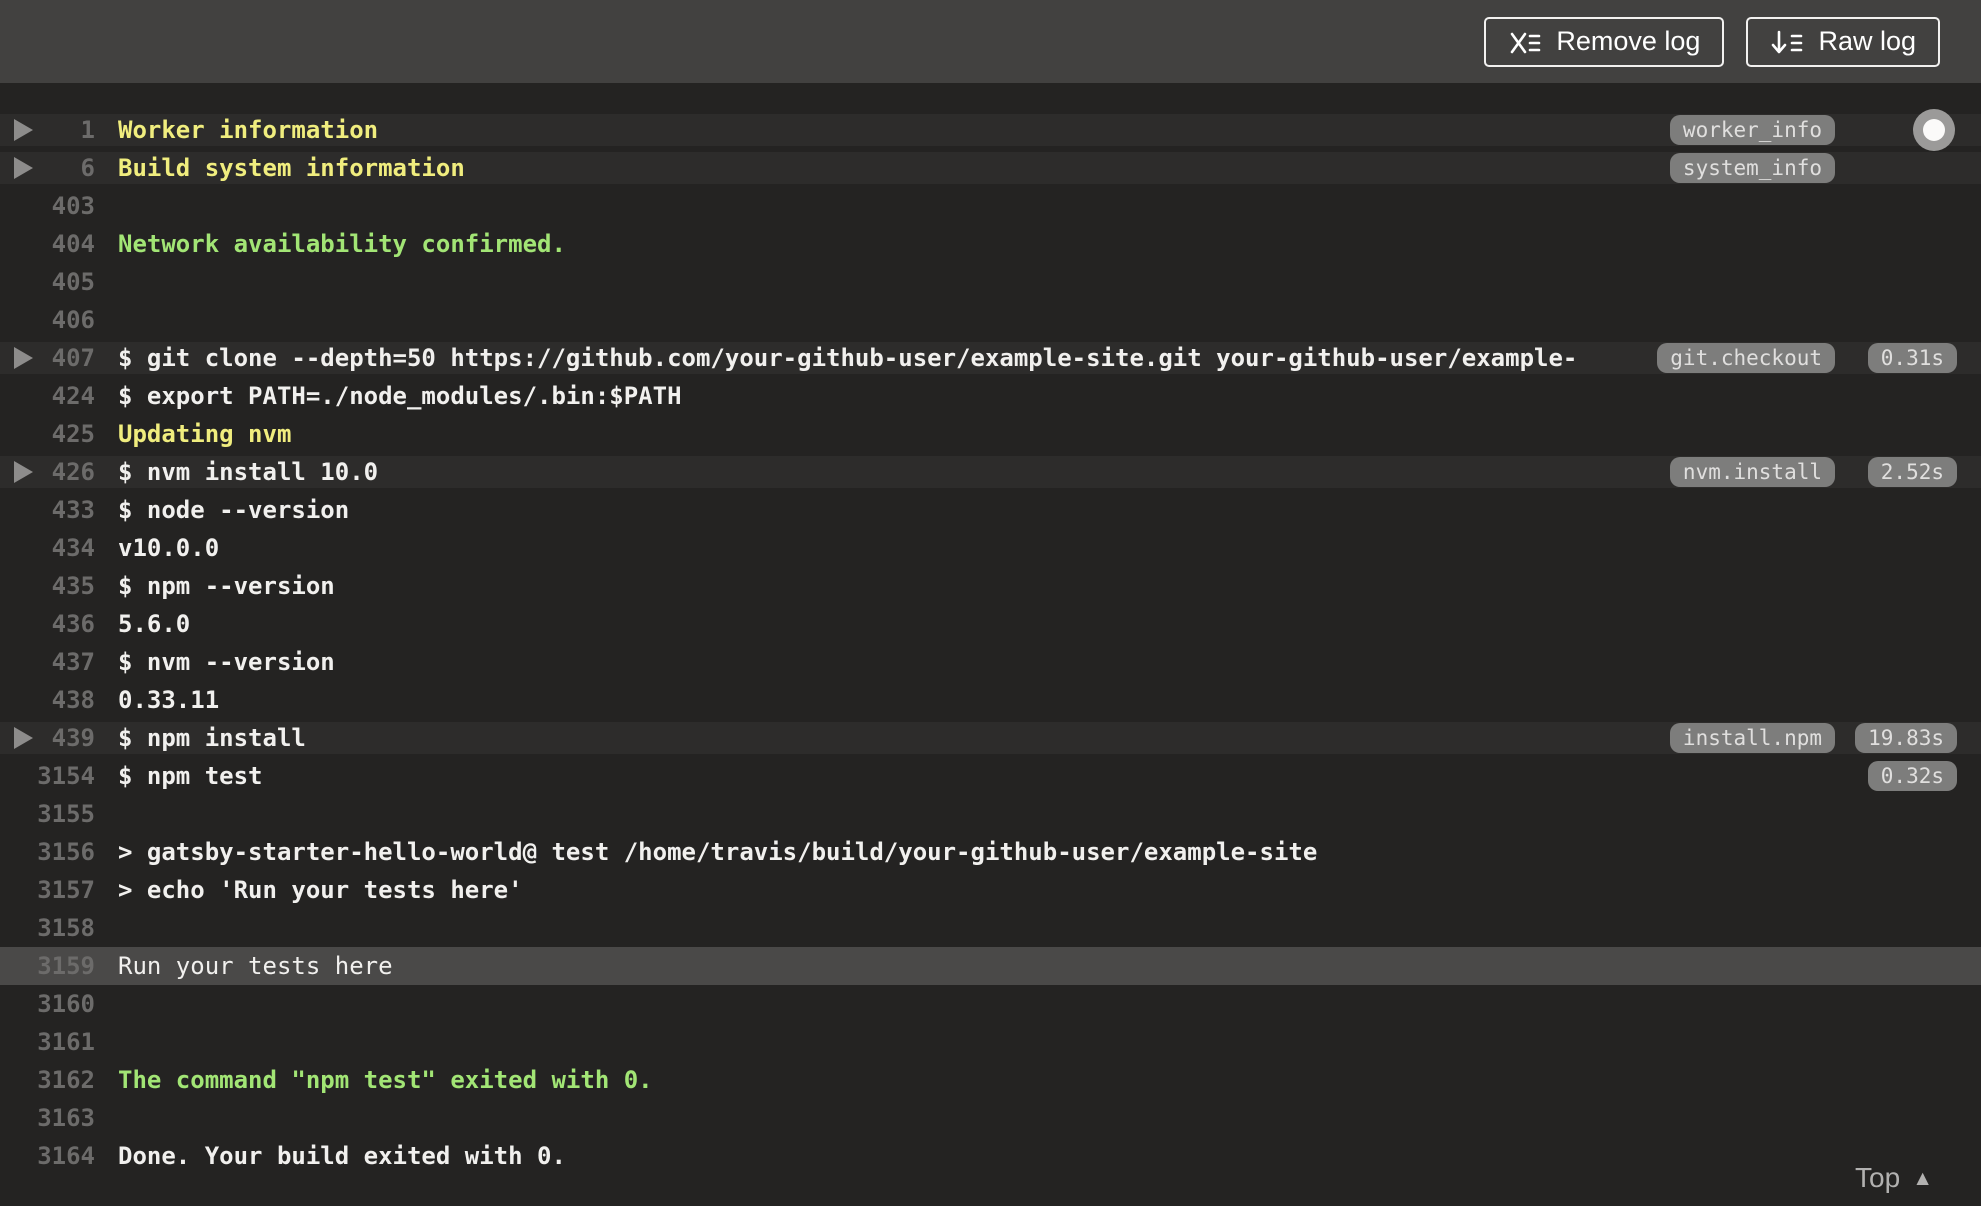 The height and width of the screenshot is (1206, 1981). What do you see at coordinates (990, 168) in the screenshot?
I see `log-line-6: 6 Build system information system_info` at bounding box center [990, 168].